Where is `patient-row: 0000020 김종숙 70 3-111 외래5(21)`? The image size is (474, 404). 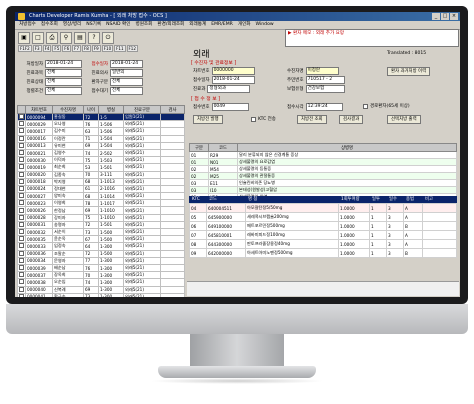 patient-row: 0000020 김종숙 70 3-111 외래5(21) is located at coordinates (101, 174).